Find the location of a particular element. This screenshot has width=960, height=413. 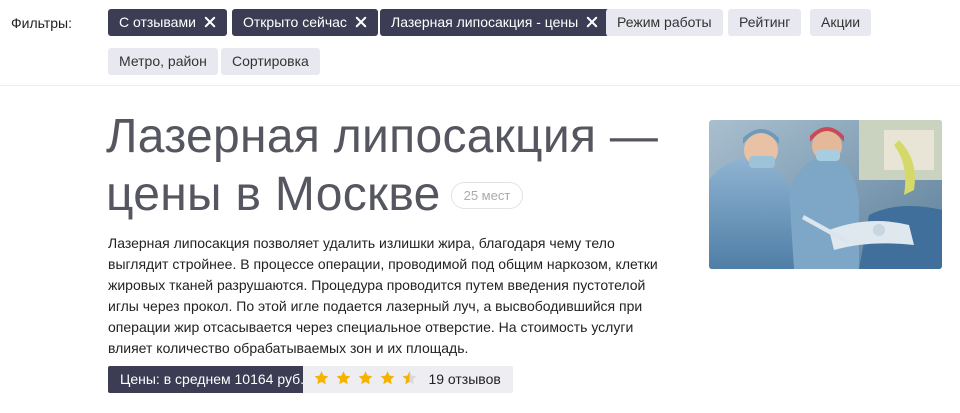

filter-chip-label: Акции is located at coordinates (841, 22).